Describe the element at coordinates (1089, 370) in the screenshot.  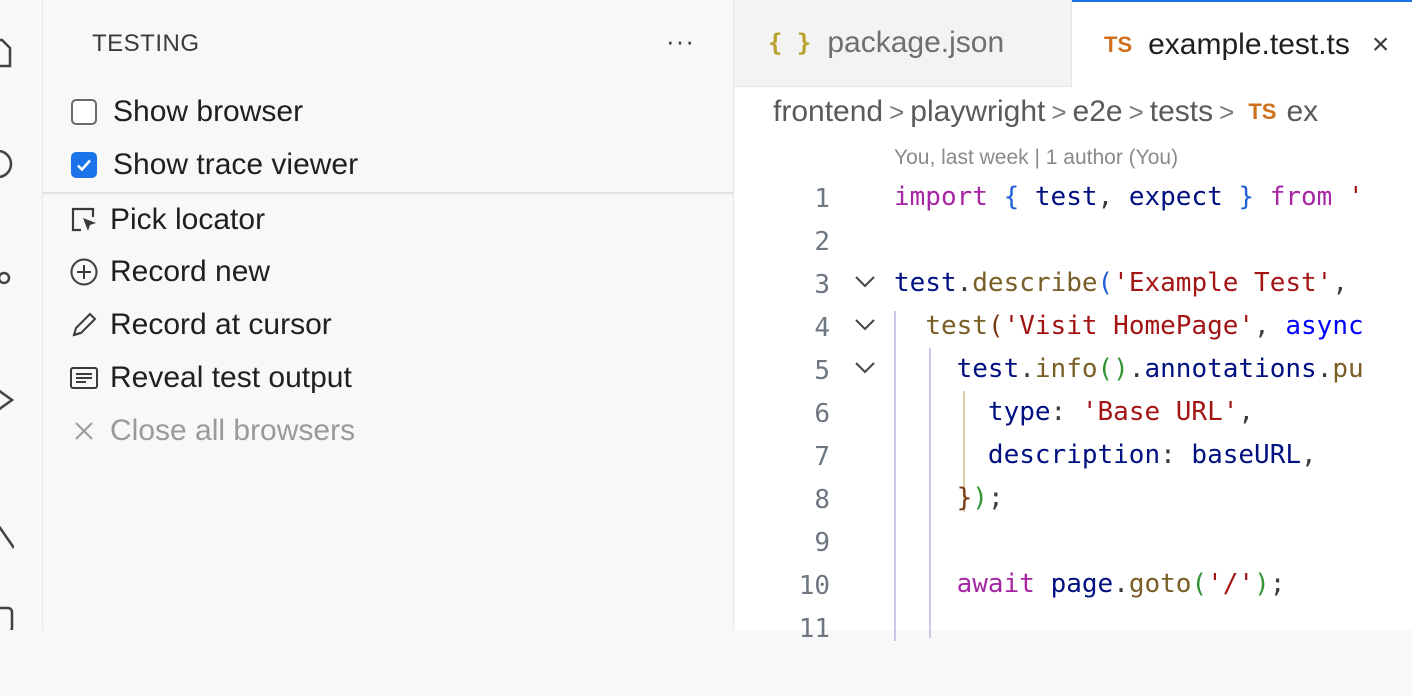
I see `code-line: 5 test.info().annotations.pu` at that location.